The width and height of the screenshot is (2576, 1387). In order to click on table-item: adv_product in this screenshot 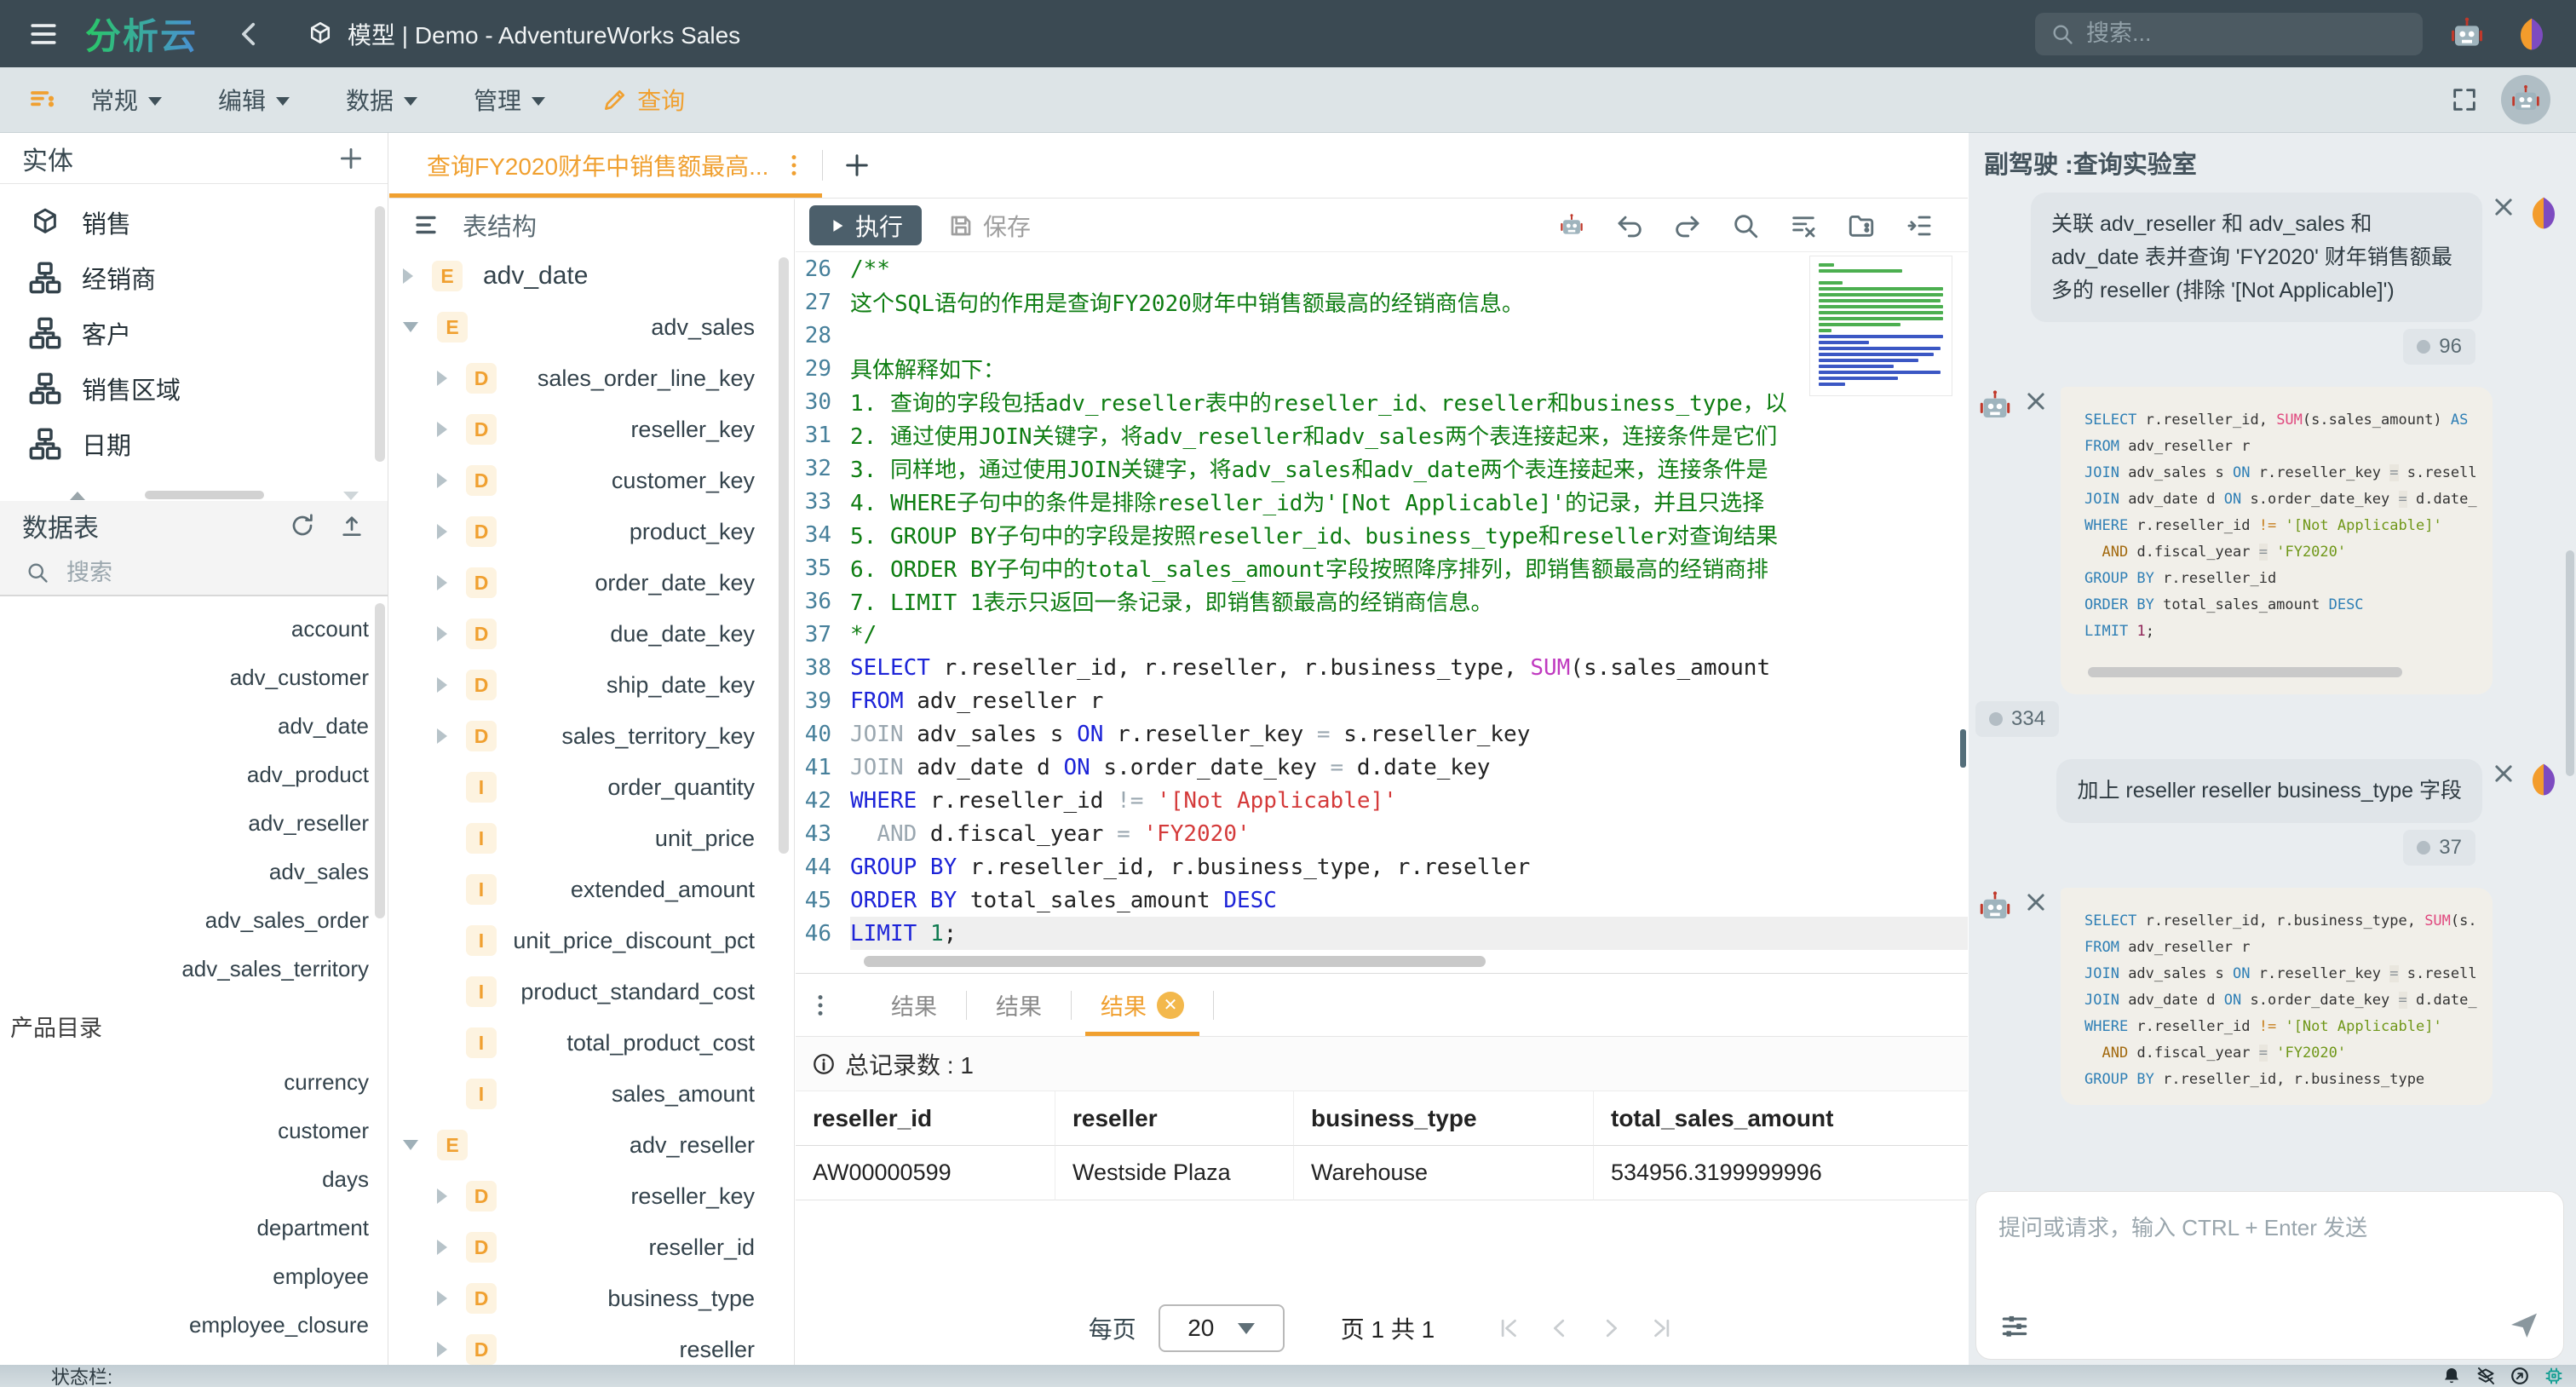, I will do `click(194, 775)`.